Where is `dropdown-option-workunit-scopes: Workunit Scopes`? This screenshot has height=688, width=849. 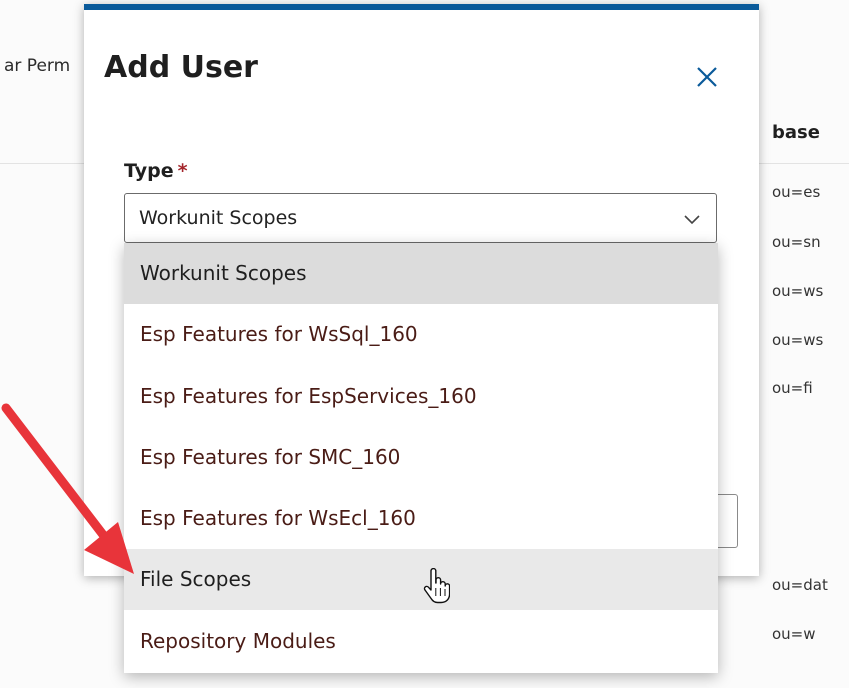
dropdown-option-workunit-scopes: Workunit Scopes is located at coordinates (421, 273).